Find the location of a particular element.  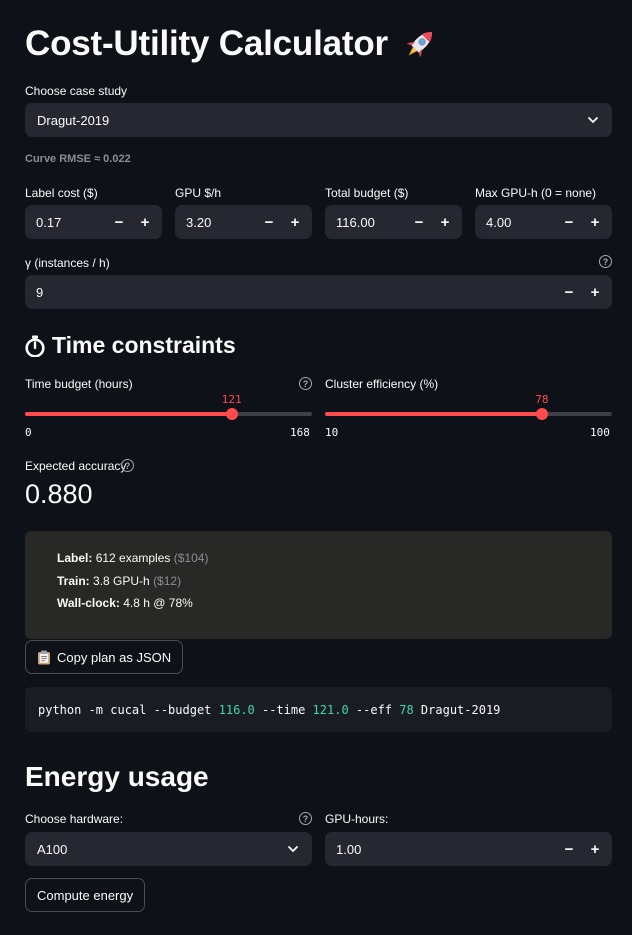

plan-label-text: 612 examples is located at coordinates (133, 558).